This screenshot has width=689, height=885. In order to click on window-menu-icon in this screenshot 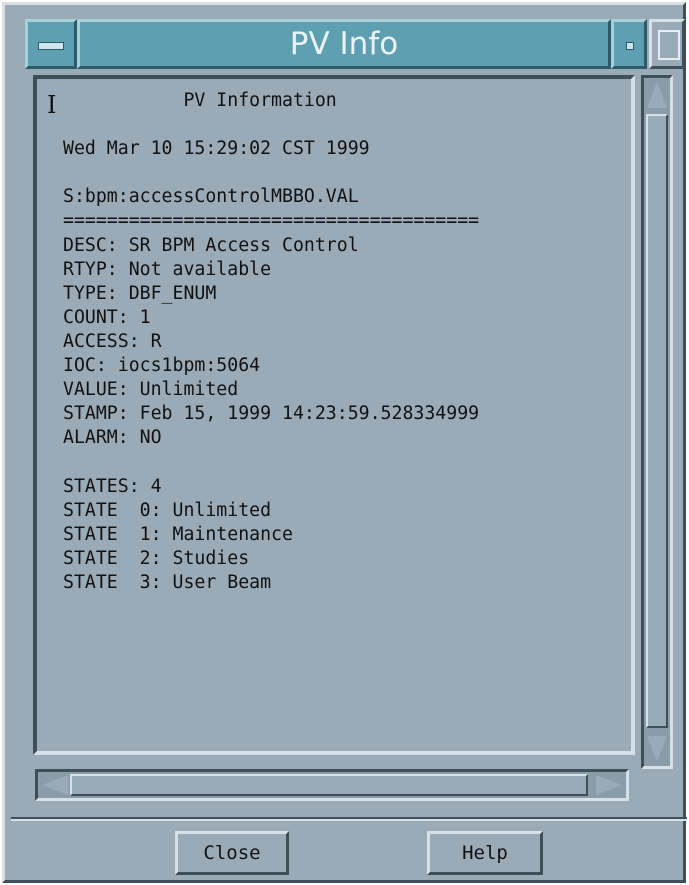, I will do `click(51, 46)`.